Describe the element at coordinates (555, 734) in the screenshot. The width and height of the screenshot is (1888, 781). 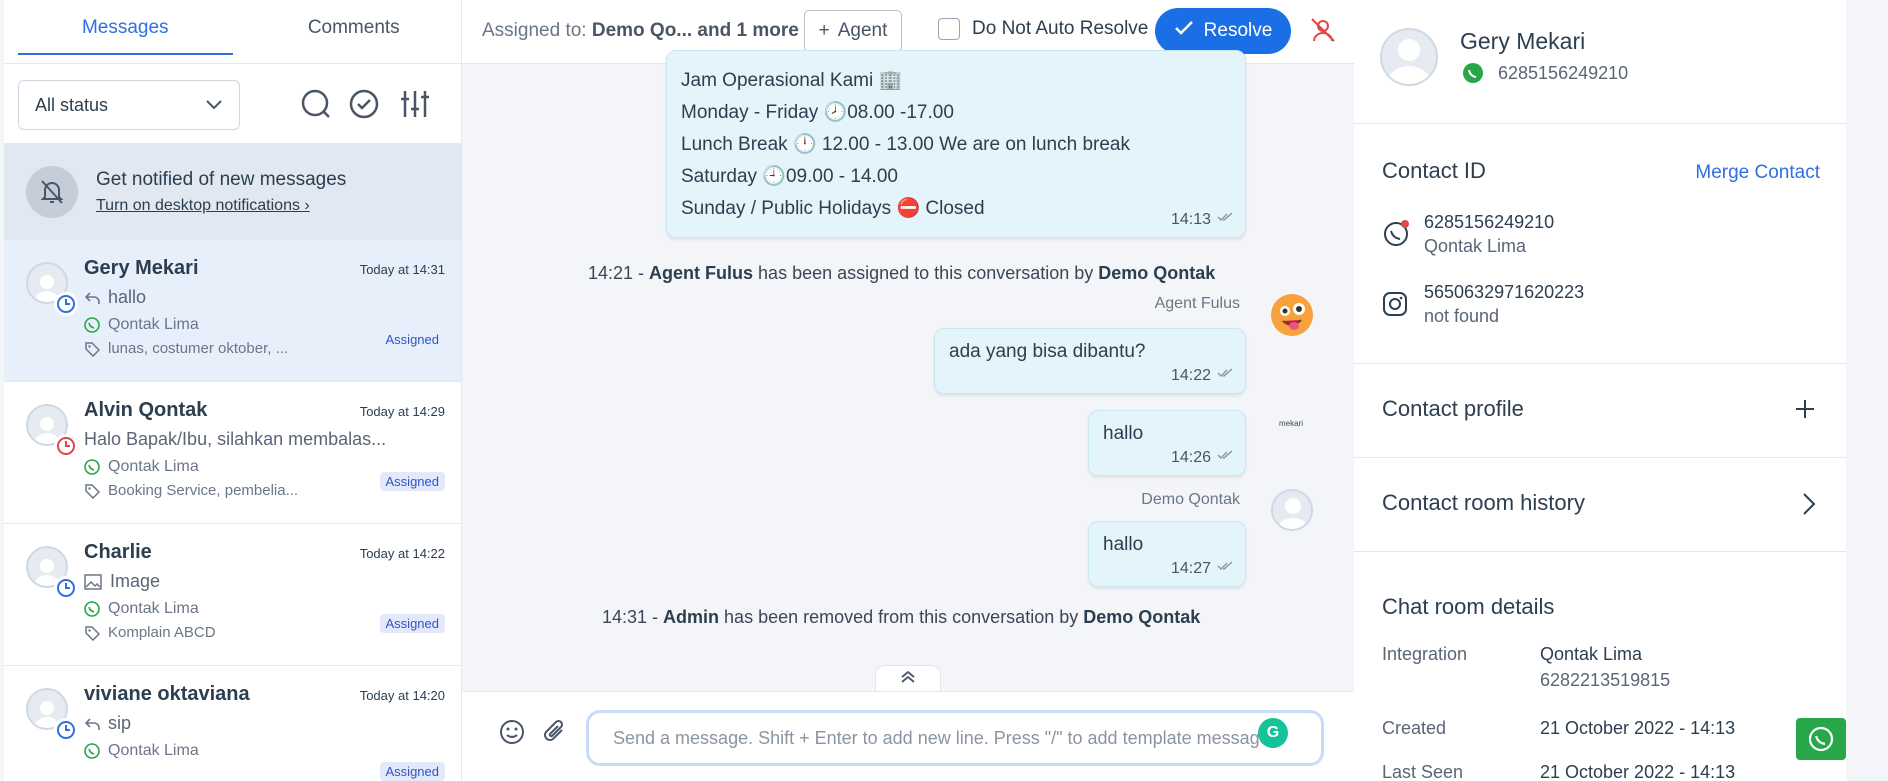
I see `attachment-icon` at that location.